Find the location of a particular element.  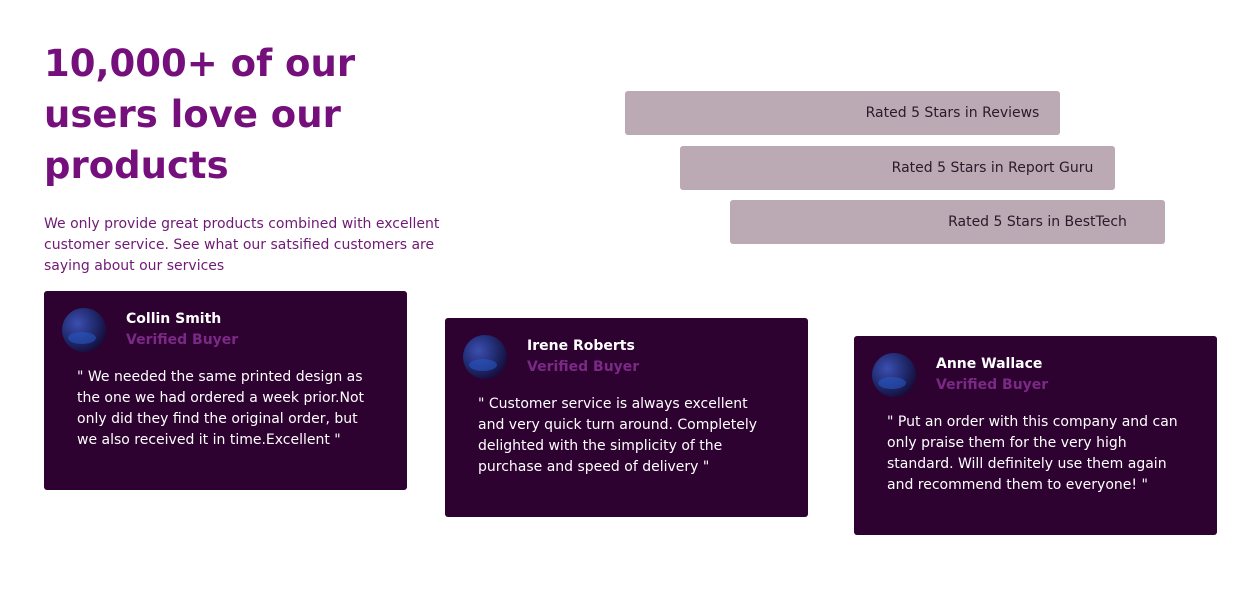

rating-bar-report-guru: Rated 5 Stars in Report Guru is located at coordinates (897, 168).